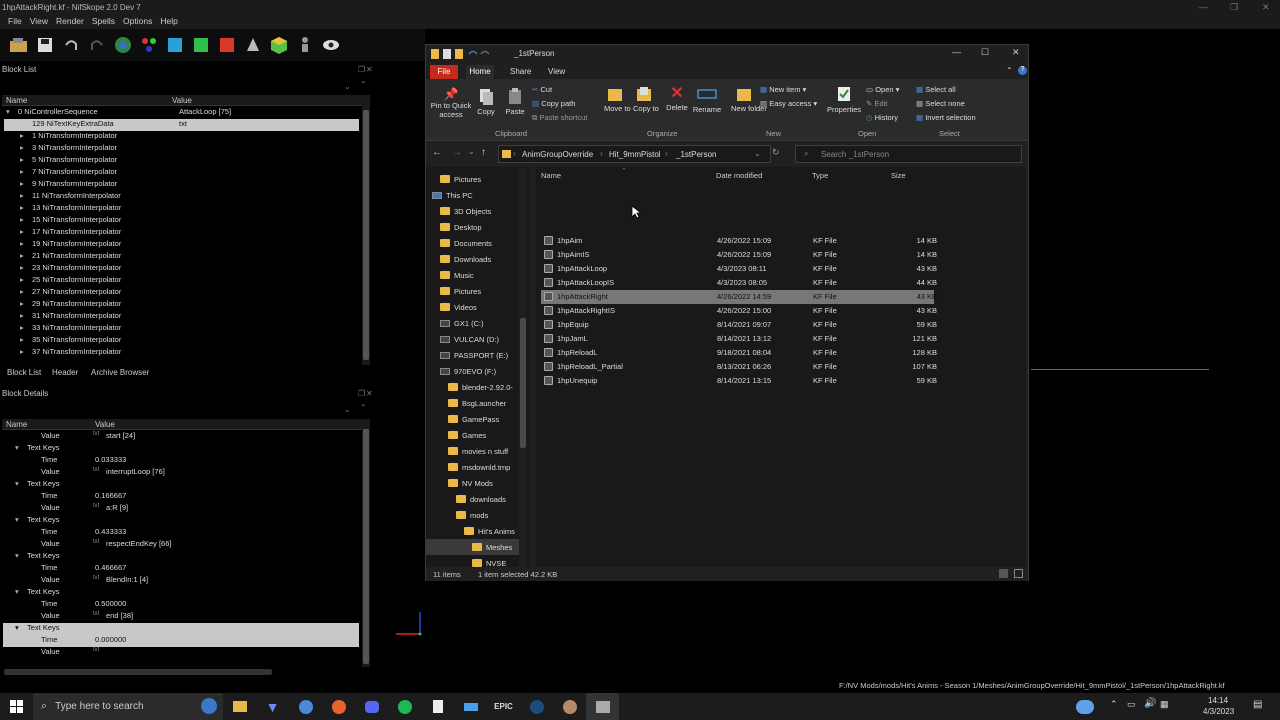 The width and height of the screenshot is (1280, 720). I want to click on steam-taskbar-icon, so click(536, 706).